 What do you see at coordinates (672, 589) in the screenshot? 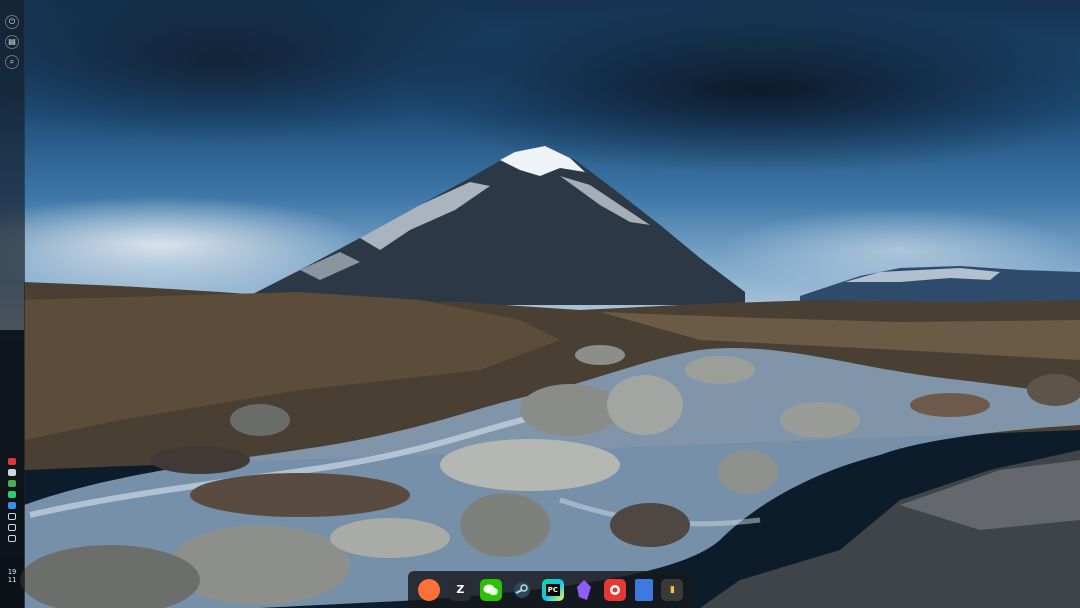
I see `terminal-icon: ▮` at bounding box center [672, 589].